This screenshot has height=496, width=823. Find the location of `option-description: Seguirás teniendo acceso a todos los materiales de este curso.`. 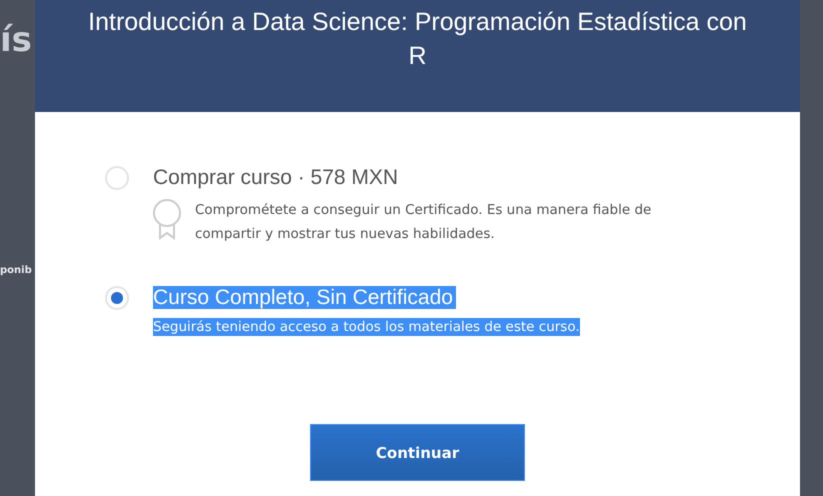

option-description: Seguirás teniendo acceso a todos los materiales de este curso. is located at coordinates (366, 327).